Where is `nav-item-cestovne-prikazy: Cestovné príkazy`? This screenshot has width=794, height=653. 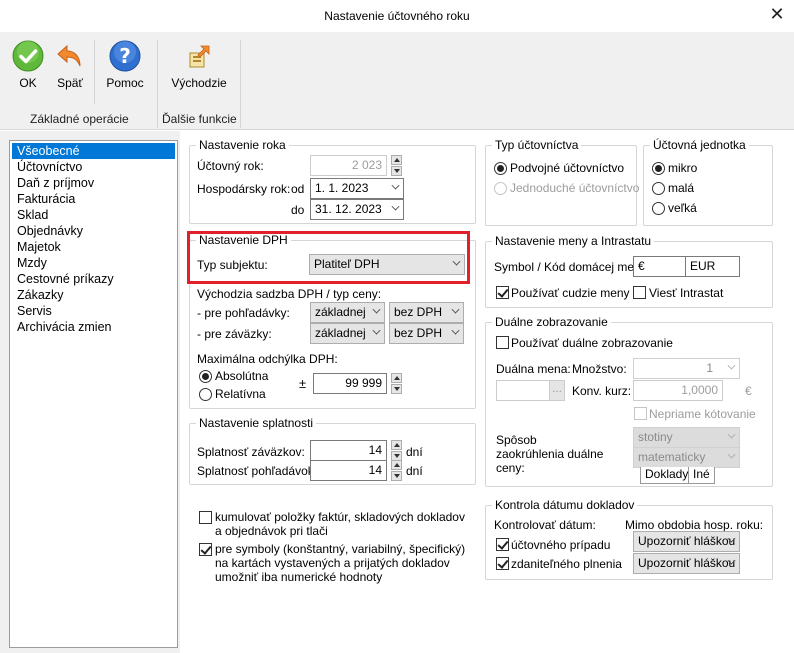
nav-item-cestovne-prikazy: Cestovné príkazy is located at coordinates (93, 279).